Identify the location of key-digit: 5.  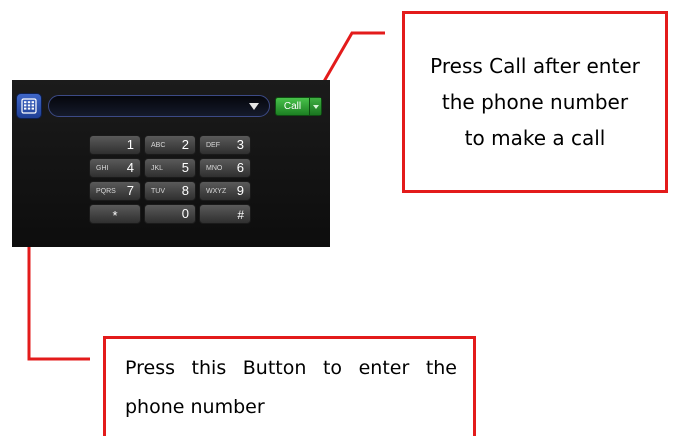
(185, 167).